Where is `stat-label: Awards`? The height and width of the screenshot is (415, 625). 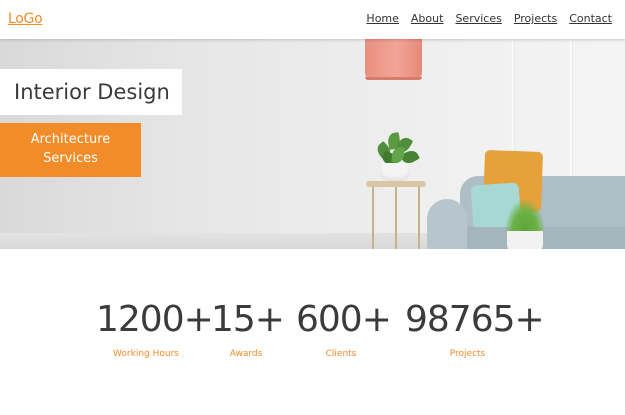 stat-label: Awards is located at coordinates (246, 354).